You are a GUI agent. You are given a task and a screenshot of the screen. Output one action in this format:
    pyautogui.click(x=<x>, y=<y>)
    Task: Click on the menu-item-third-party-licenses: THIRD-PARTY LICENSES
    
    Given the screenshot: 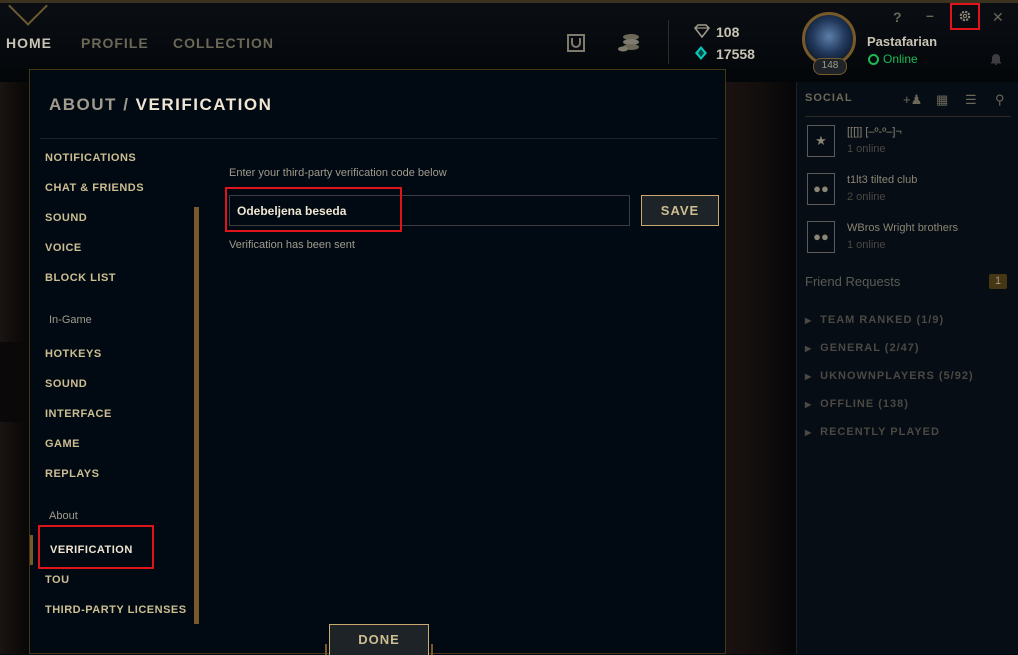 What is the action you would take?
    pyautogui.click(x=116, y=610)
    